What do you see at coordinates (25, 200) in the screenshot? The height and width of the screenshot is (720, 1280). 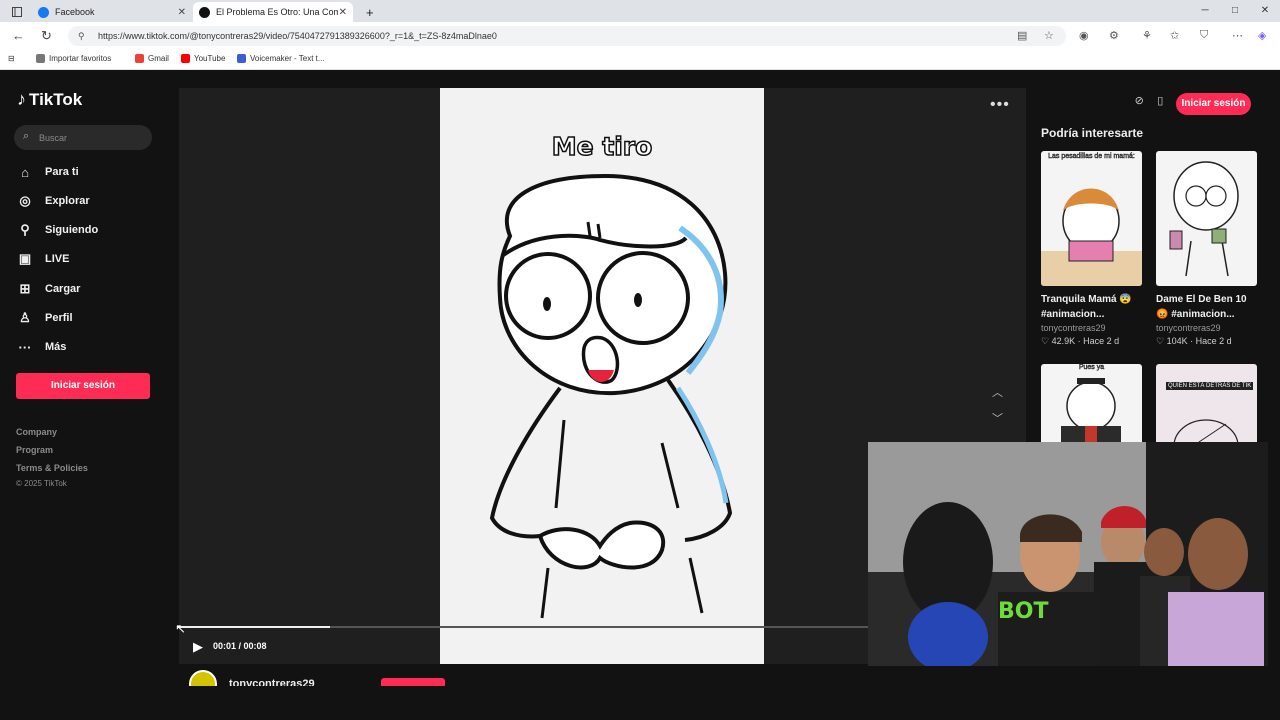 I see `compass-icon: ◎` at bounding box center [25, 200].